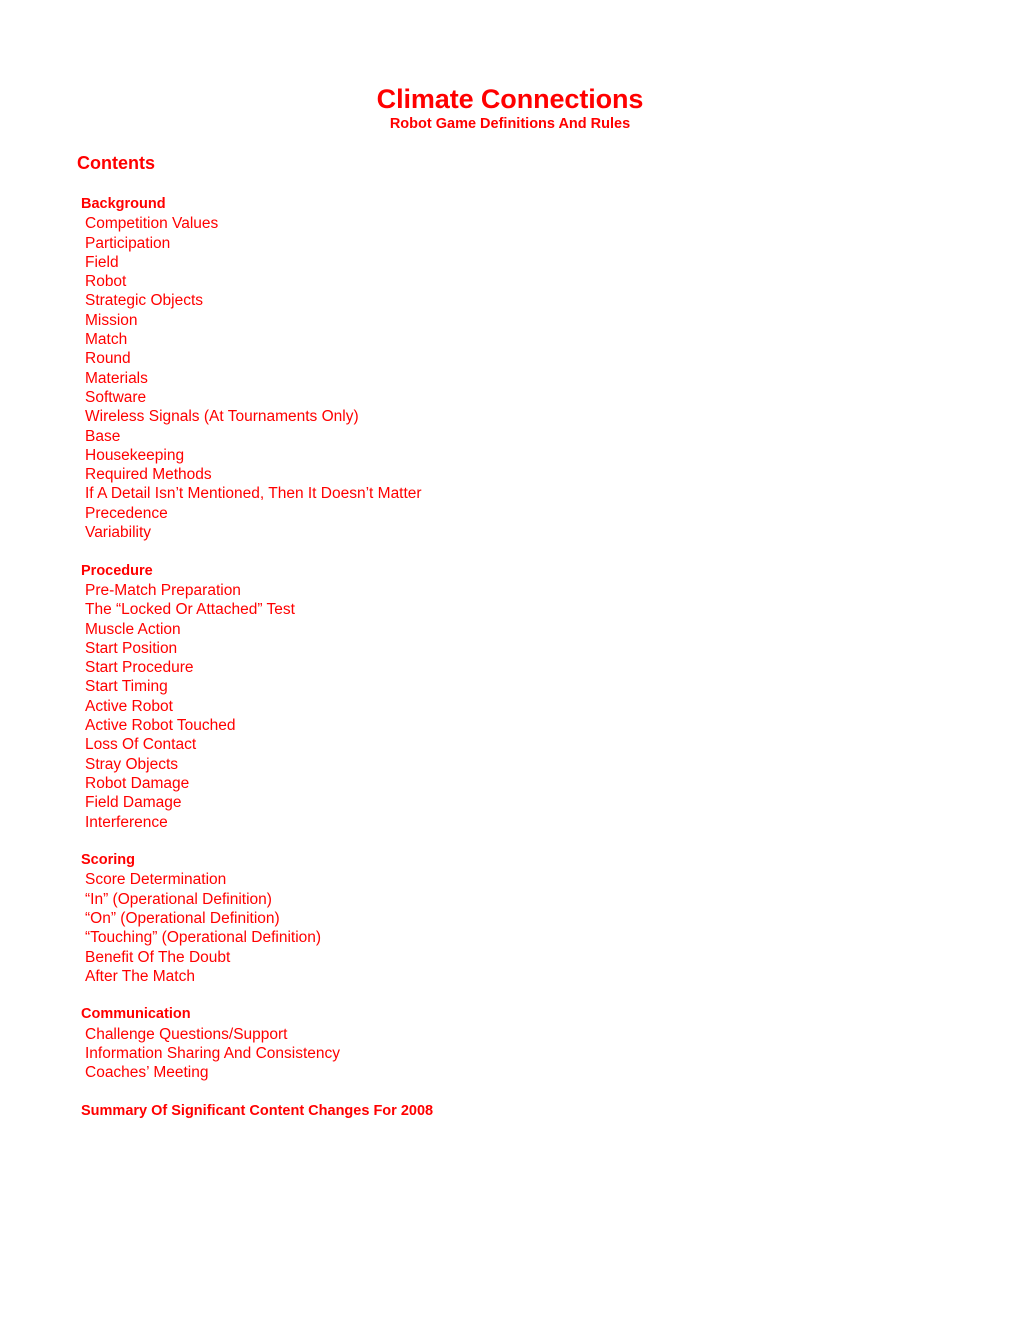 The height and width of the screenshot is (1320, 1020). What do you see at coordinates (510, 513) in the screenshot?
I see `toc-entry-precedence: Precedence` at bounding box center [510, 513].